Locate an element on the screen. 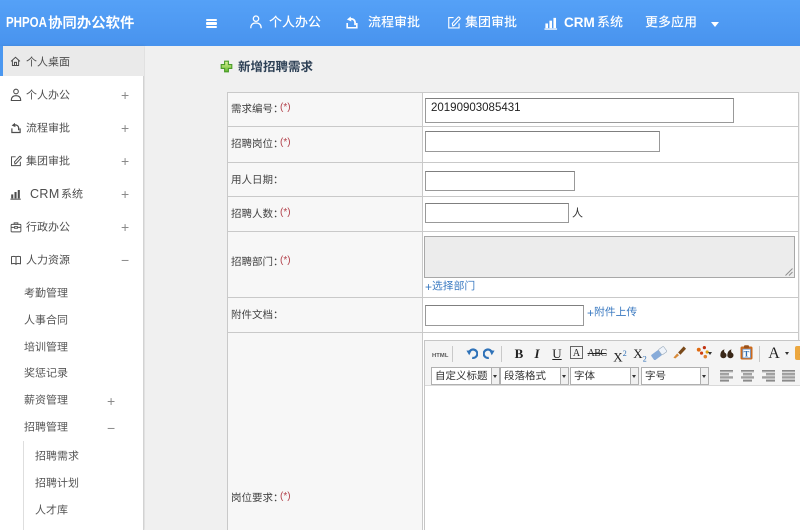  svg-text: HTML is located at coordinates (440, 356).